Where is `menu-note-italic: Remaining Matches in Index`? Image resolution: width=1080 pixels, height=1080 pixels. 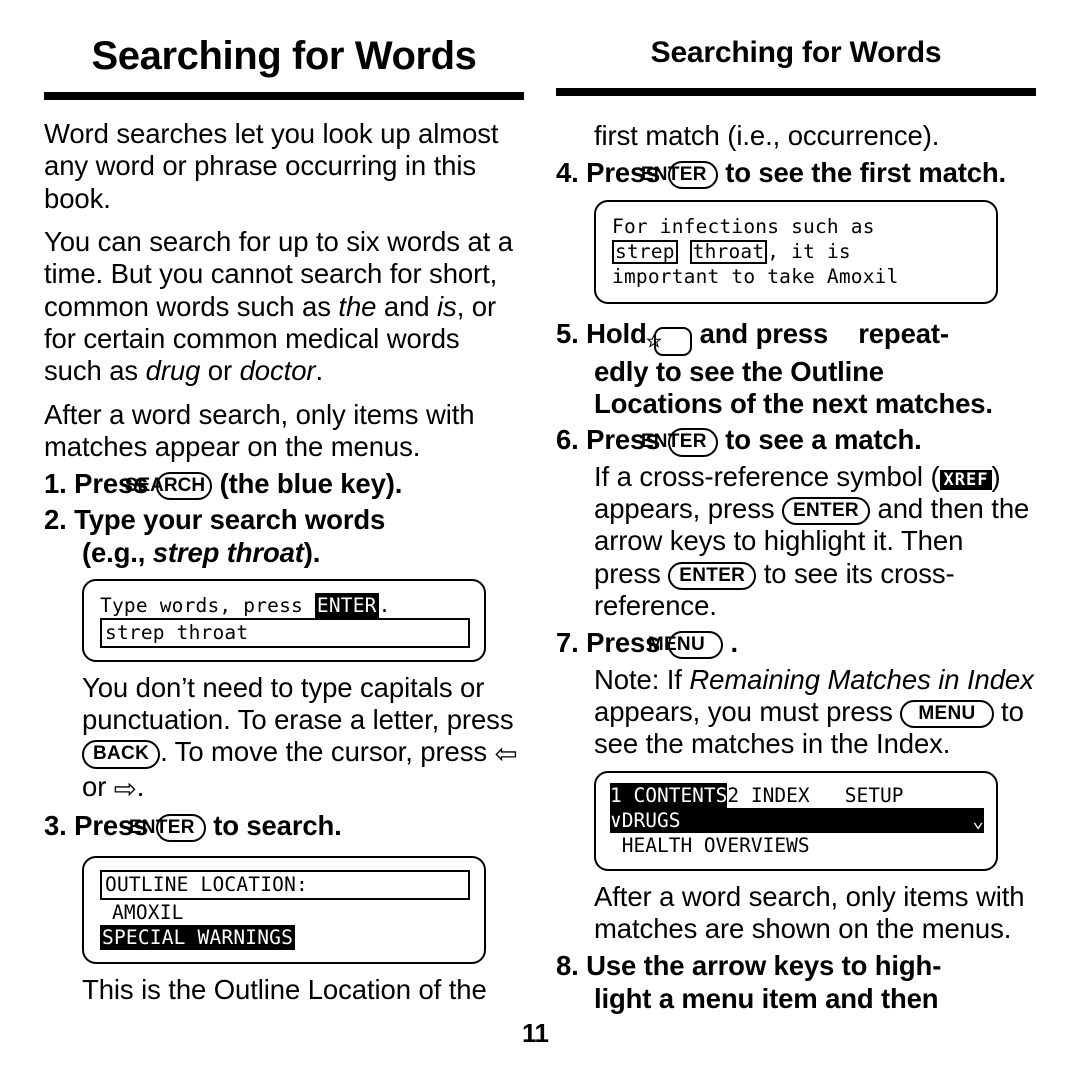
menu-note-italic: Remaining Matches in Index is located at coordinates (861, 679).